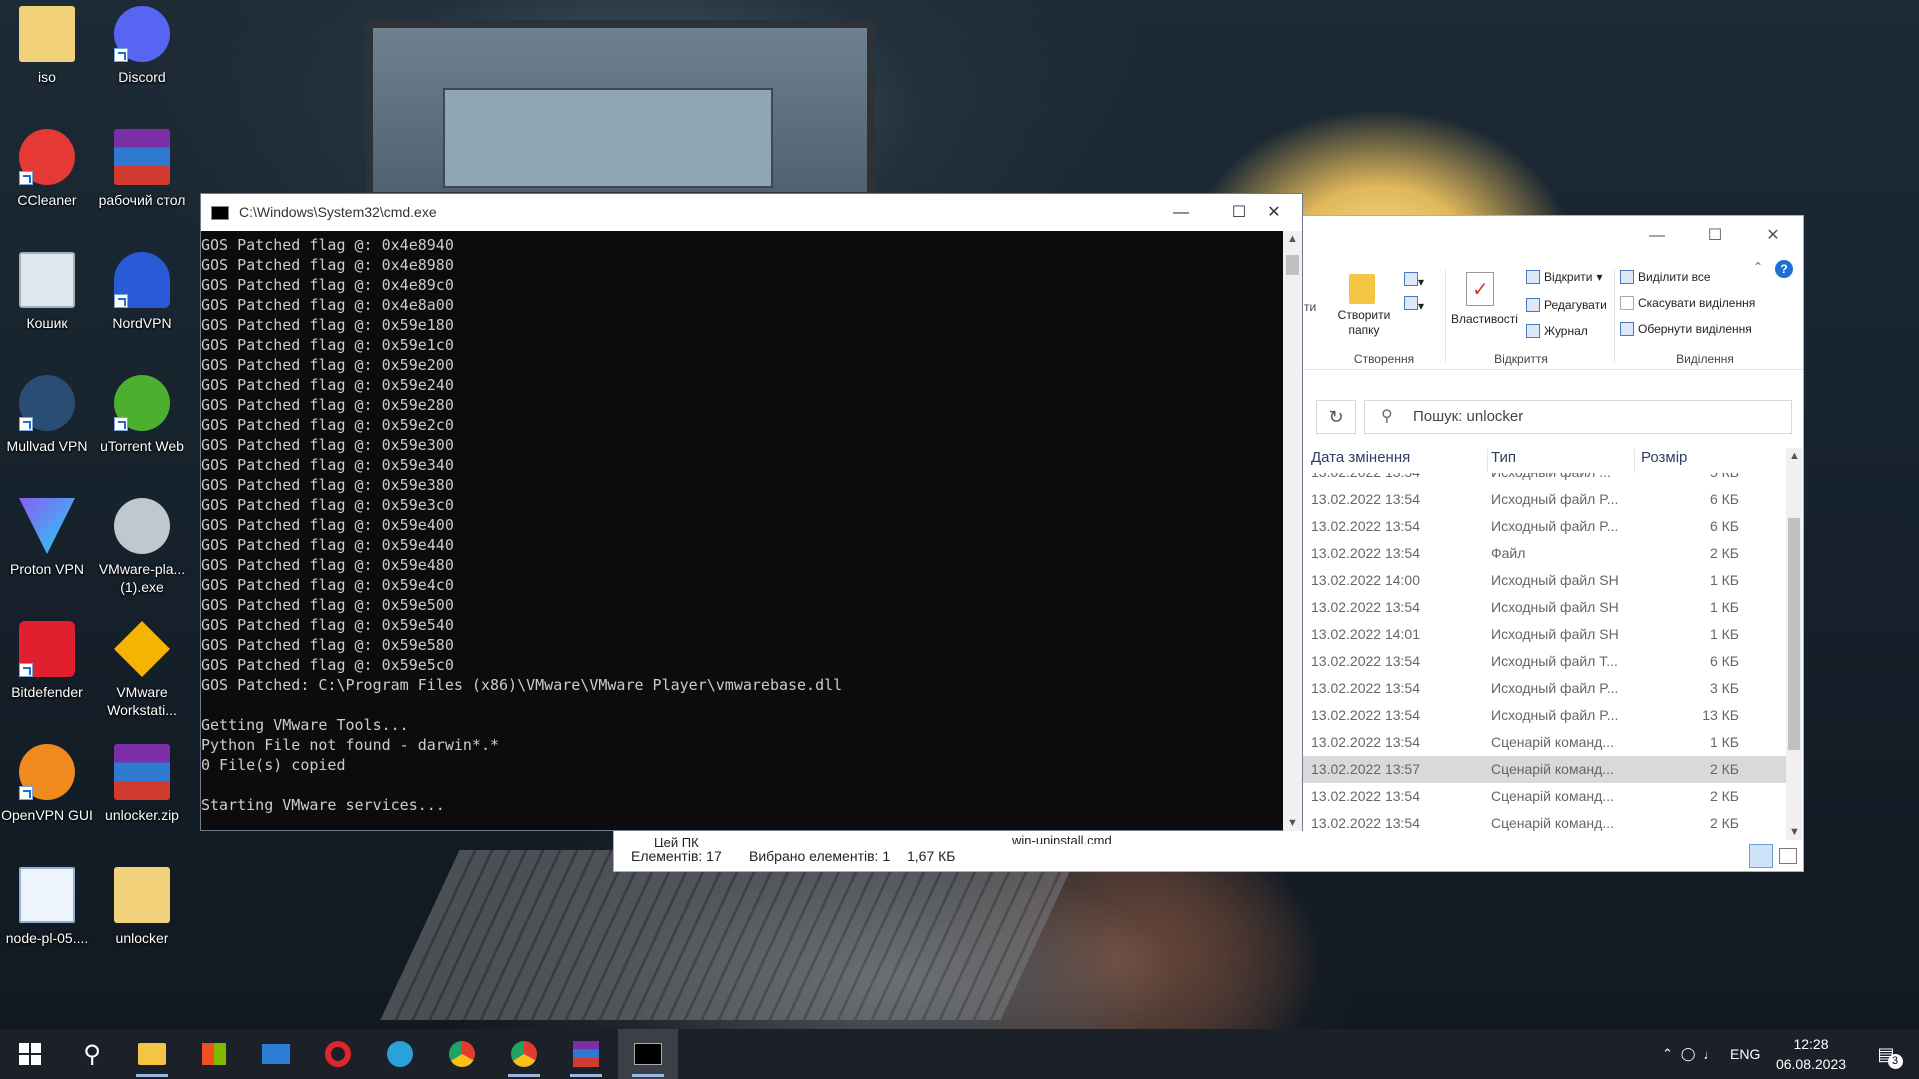  Describe the element at coordinates (1292, 531) in the screenshot. I see `cmd-scrollbar: ▲ ▼` at that location.